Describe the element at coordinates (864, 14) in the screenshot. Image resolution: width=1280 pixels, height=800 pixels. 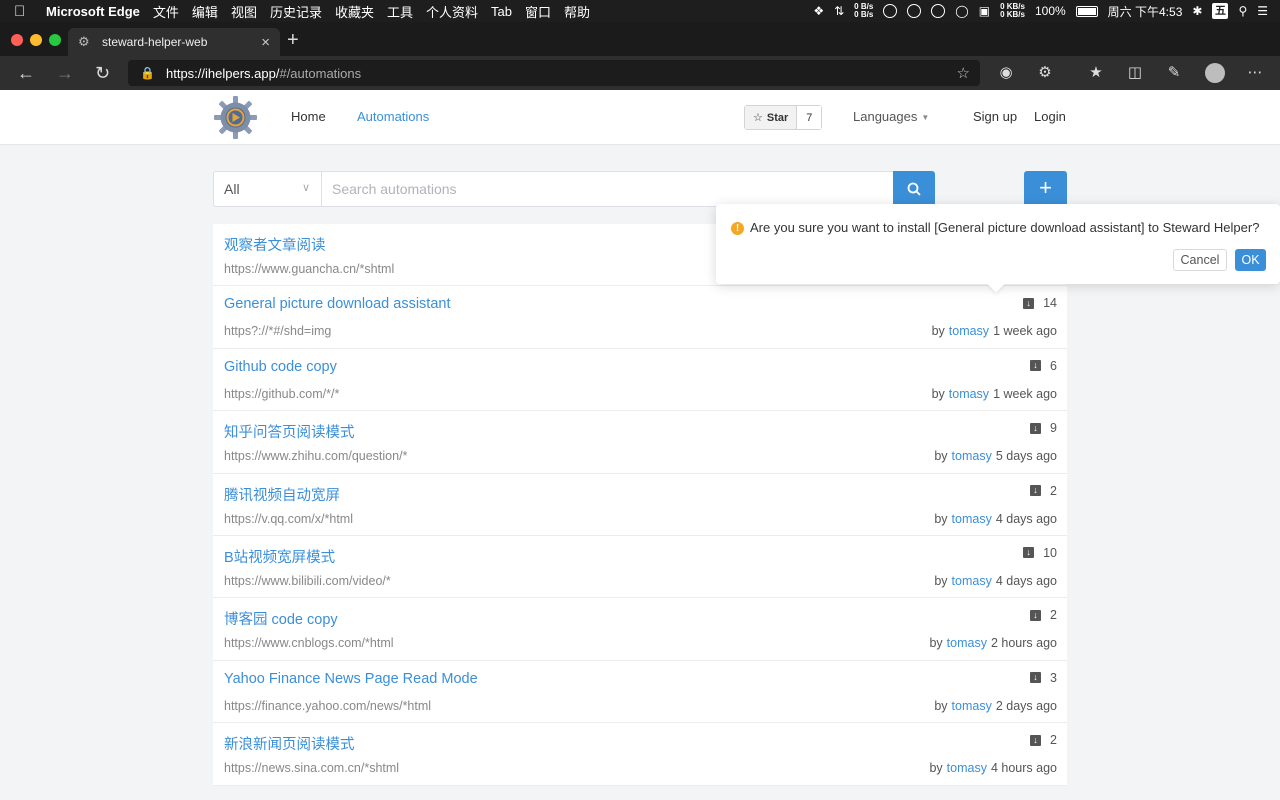
I see `net-down: 0 B/s` at that location.